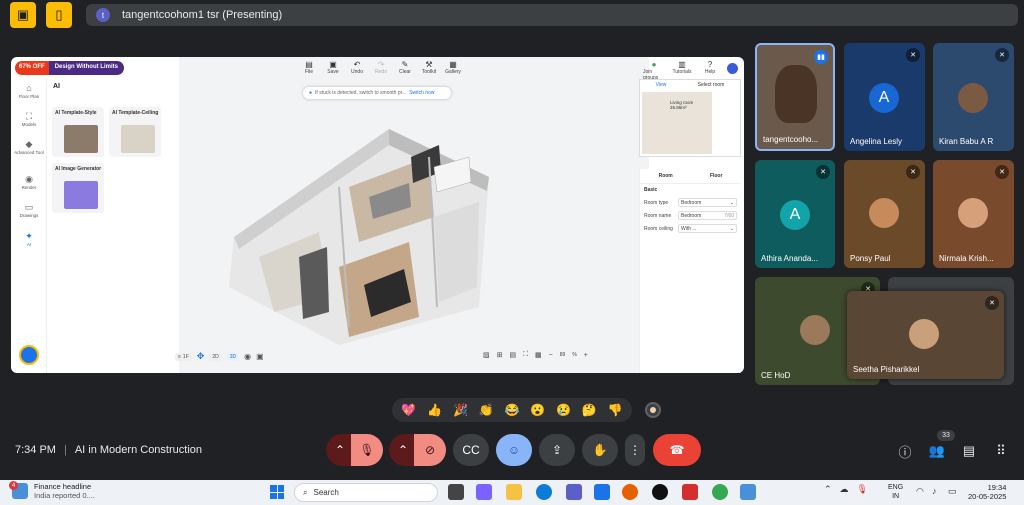 This screenshot has width=1024, height=505. I want to click on present-button: ⇪, so click(557, 450).